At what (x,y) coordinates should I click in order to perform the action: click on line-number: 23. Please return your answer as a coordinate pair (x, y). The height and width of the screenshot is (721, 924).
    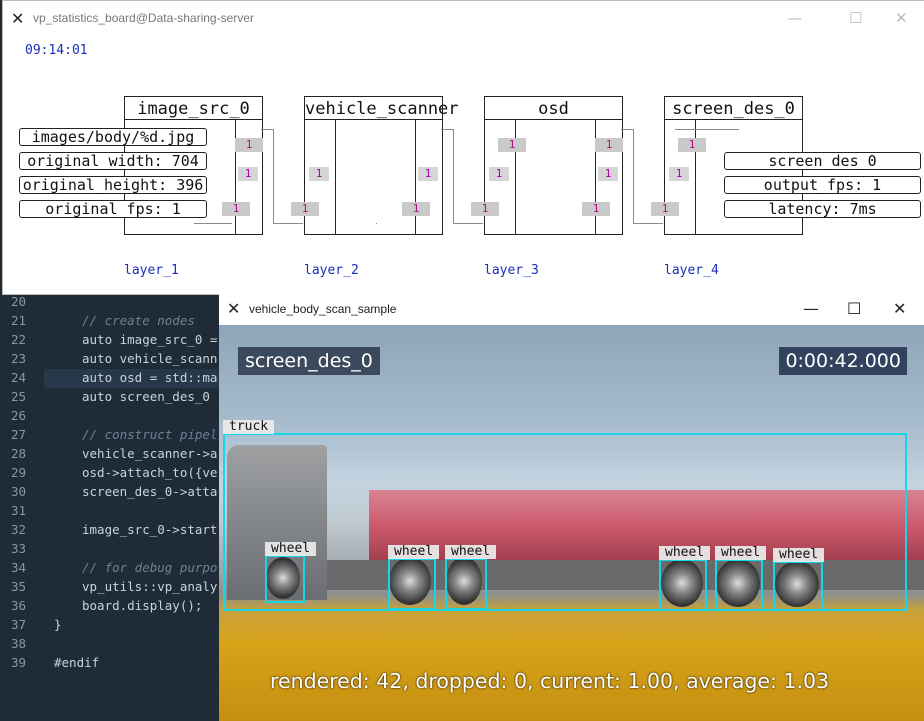
    Looking at the image, I should click on (18, 358).